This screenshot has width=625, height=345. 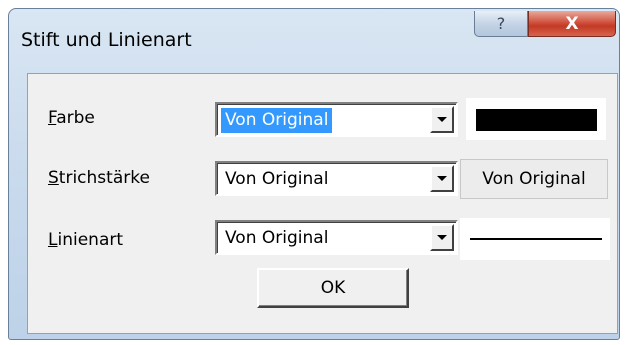 I want to click on width-select: Von Original, so click(x=336, y=178).